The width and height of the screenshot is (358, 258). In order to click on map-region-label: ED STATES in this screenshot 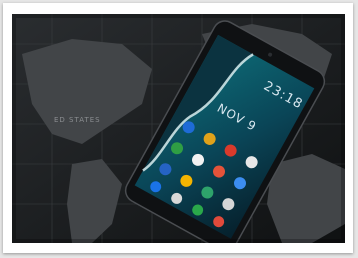, I will do `click(77, 120)`.